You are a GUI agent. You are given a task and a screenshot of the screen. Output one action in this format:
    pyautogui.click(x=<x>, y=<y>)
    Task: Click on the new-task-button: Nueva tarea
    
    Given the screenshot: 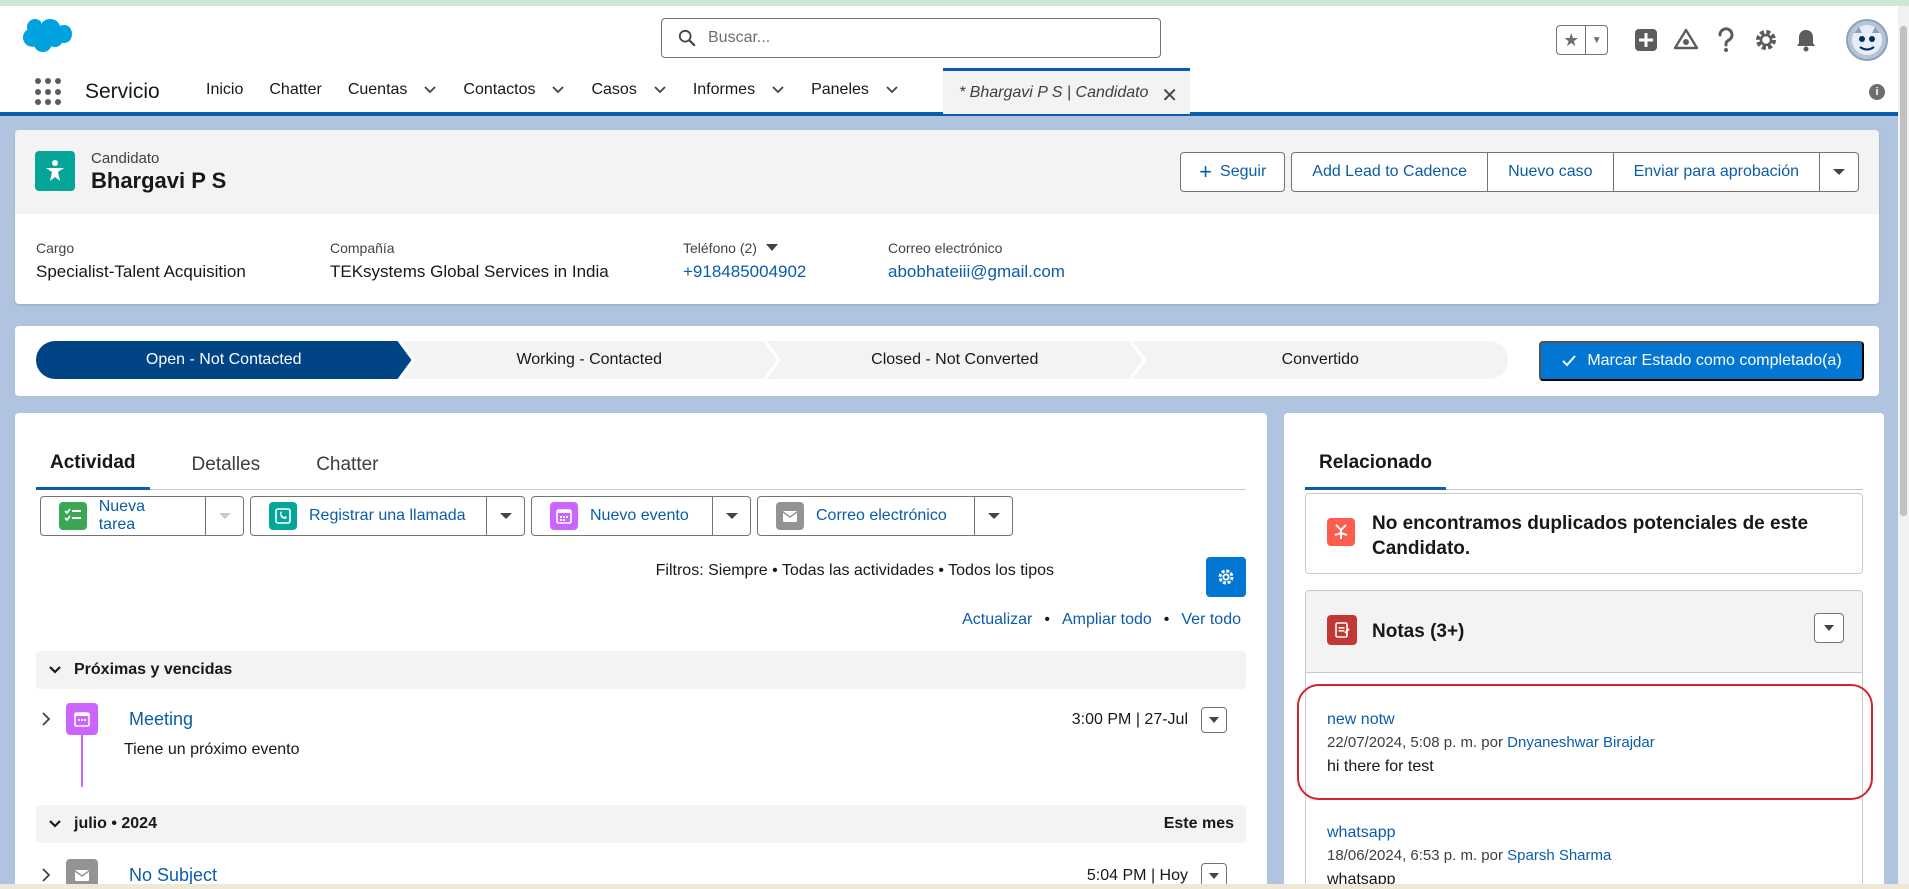 What is the action you would take?
    pyautogui.click(x=123, y=516)
    